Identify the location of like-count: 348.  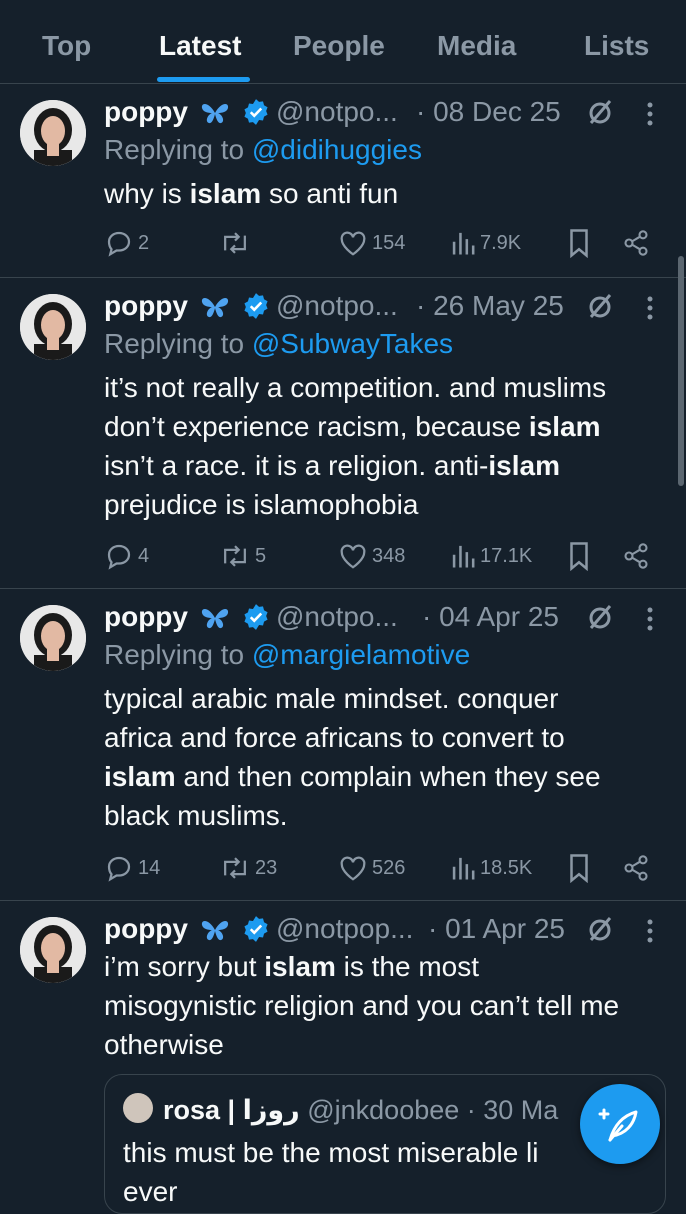
(389, 555).